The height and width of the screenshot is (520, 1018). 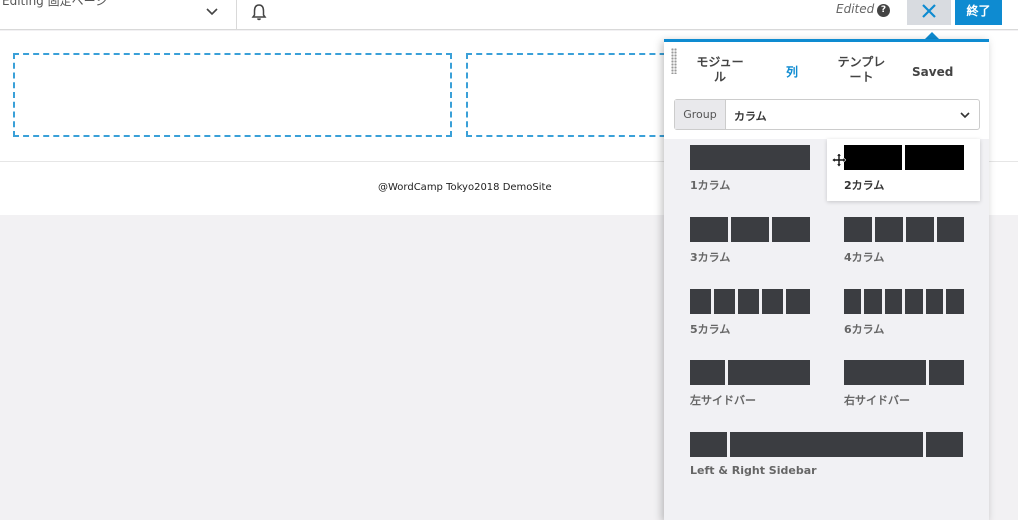 What do you see at coordinates (826, 90) in the screenshot?
I see `panel-header: モジュー ル 列 テンプレ ート Saved Group カラム` at bounding box center [826, 90].